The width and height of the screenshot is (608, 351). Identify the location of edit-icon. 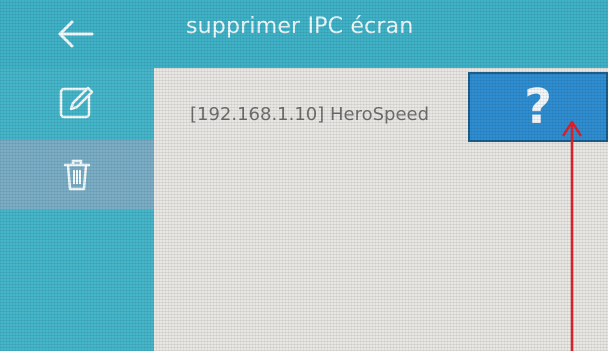
(76, 102).